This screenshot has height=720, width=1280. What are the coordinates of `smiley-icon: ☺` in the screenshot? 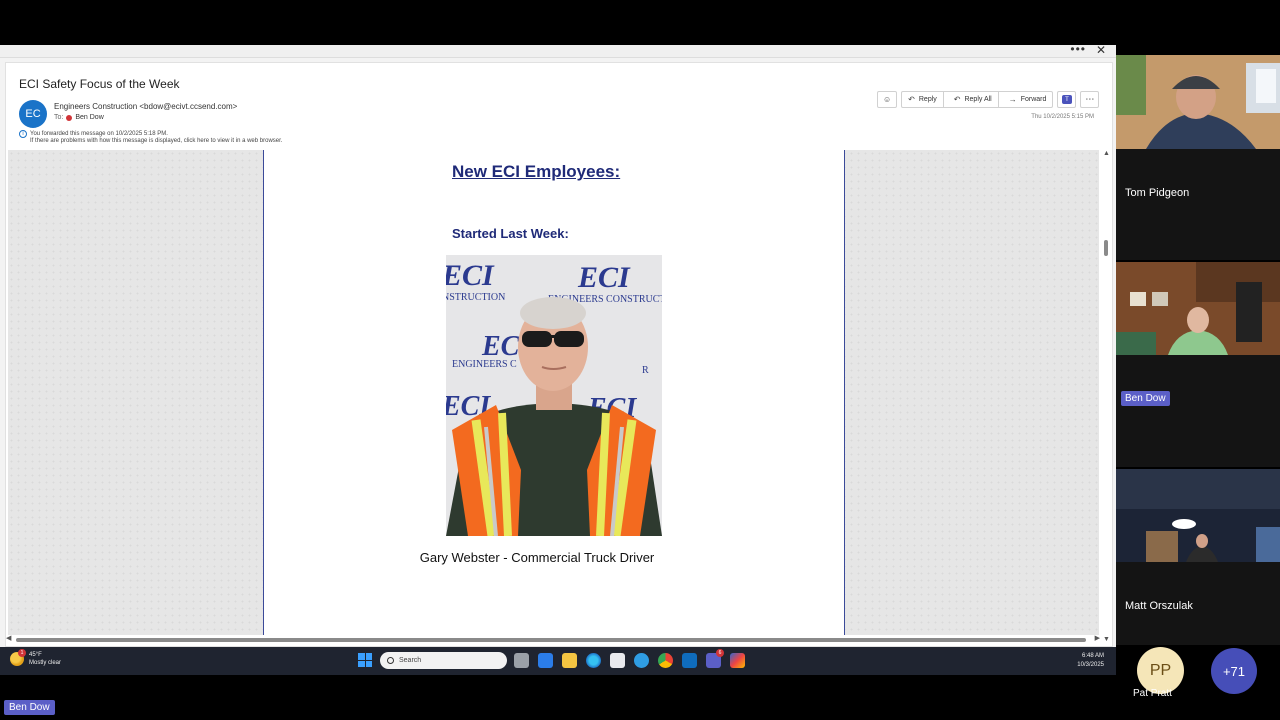 It's located at (887, 99).